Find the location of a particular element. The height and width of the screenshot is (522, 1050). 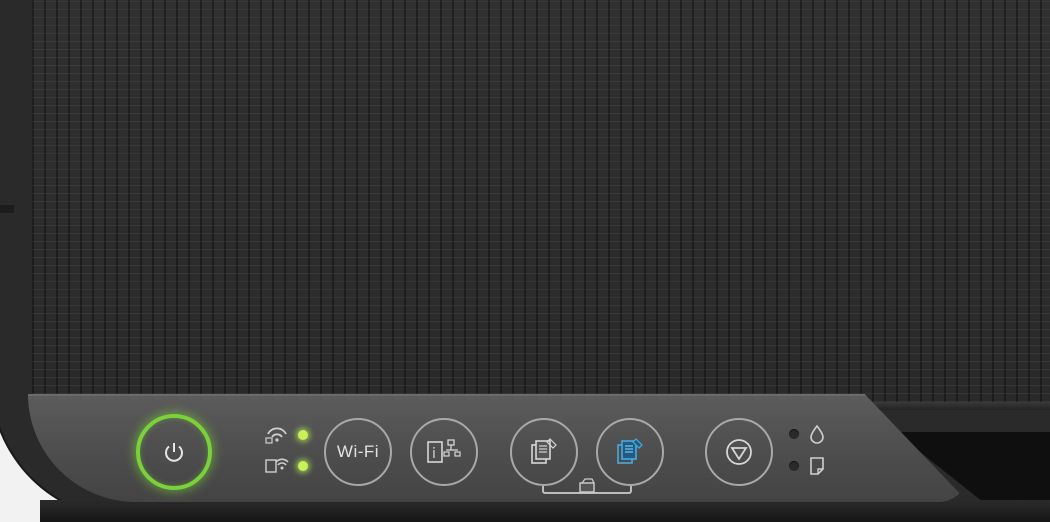

wifi-status-led is located at coordinates (303, 435).